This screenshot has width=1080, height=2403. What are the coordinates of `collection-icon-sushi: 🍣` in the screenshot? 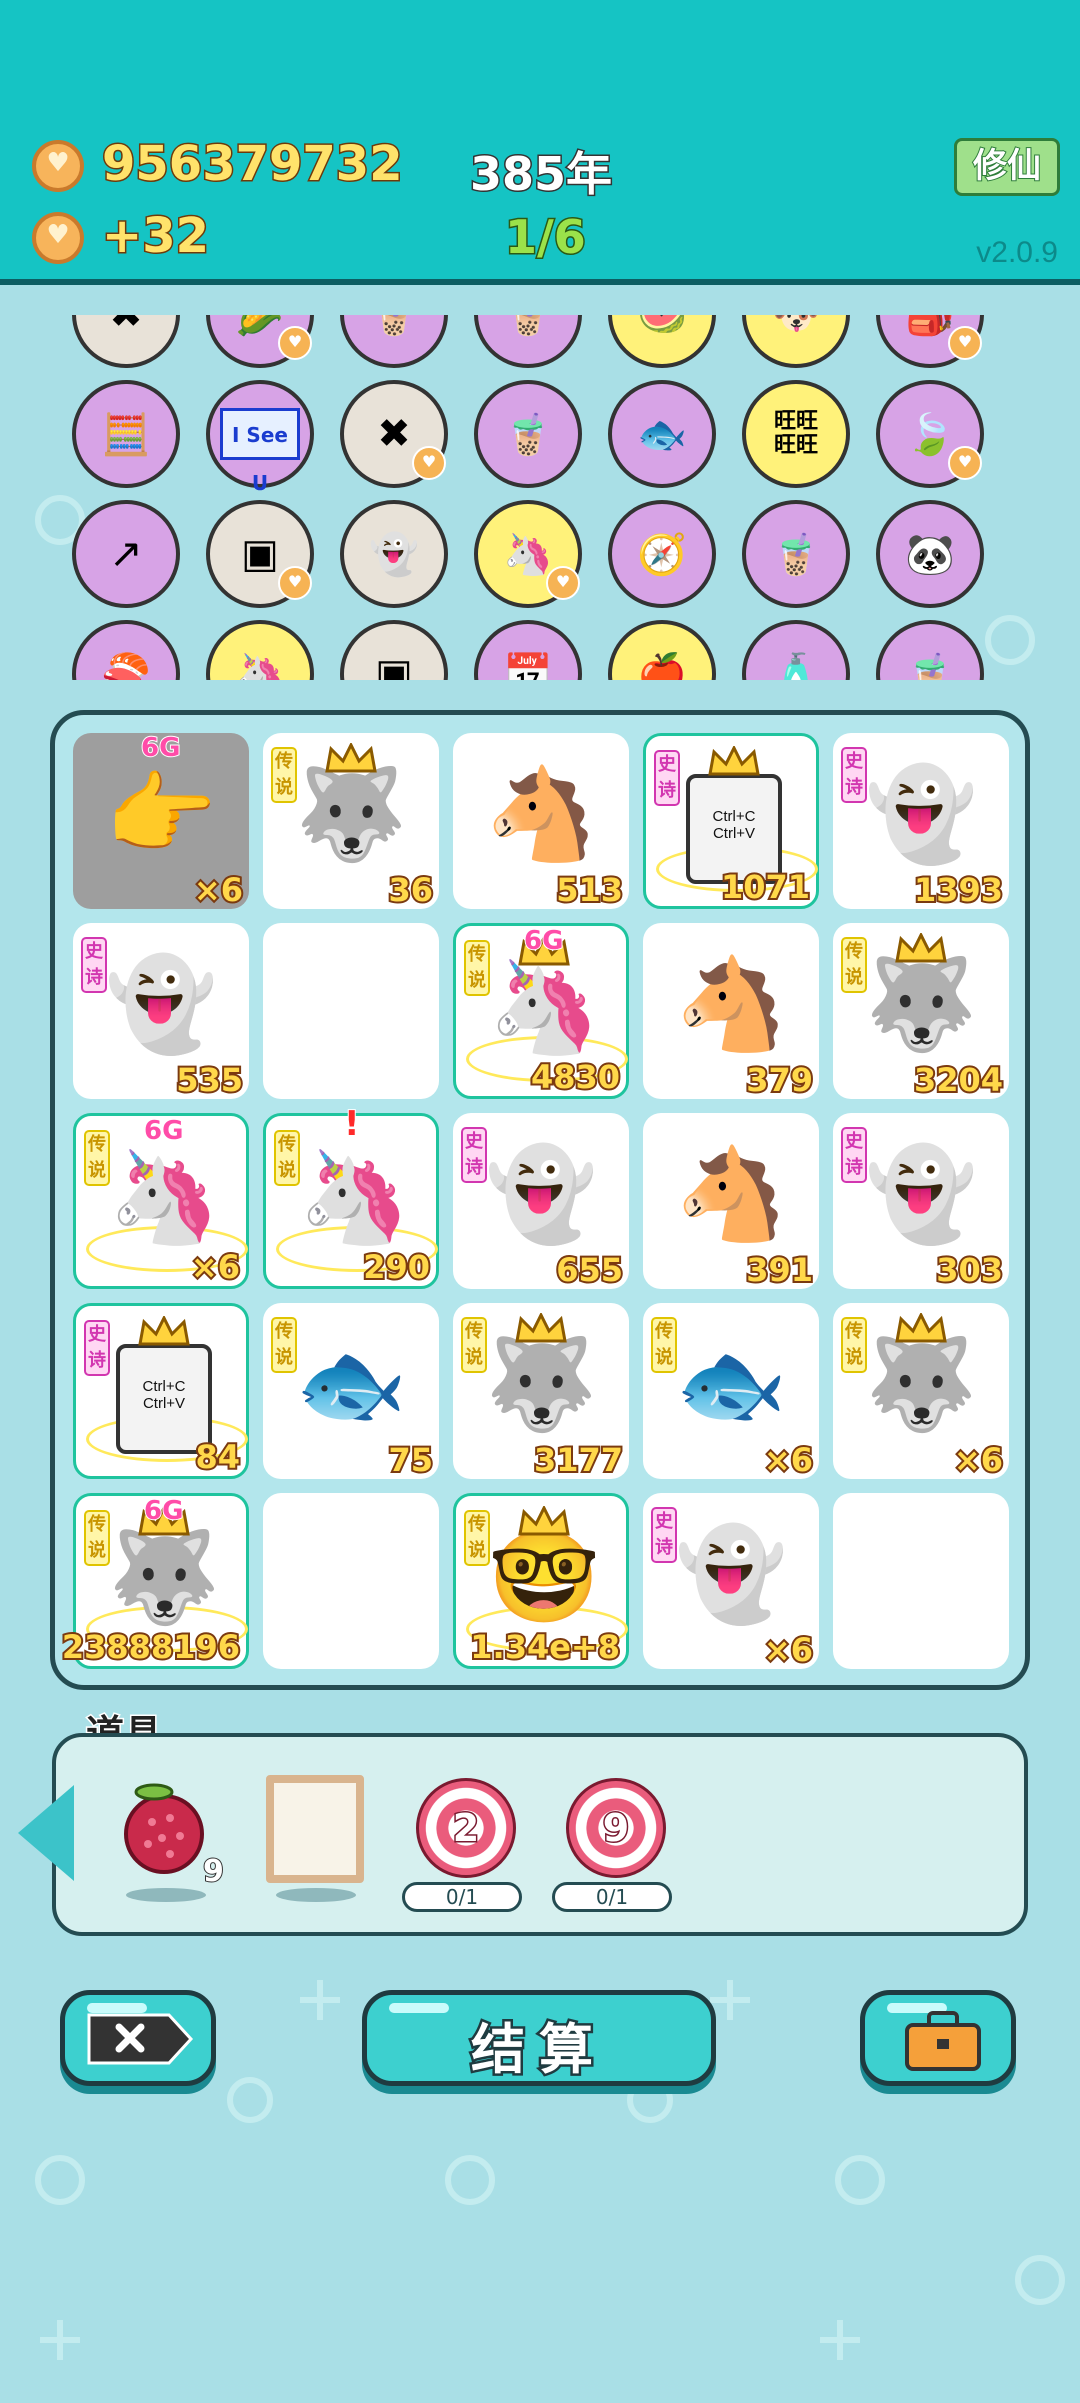 It's located at (126, 650).